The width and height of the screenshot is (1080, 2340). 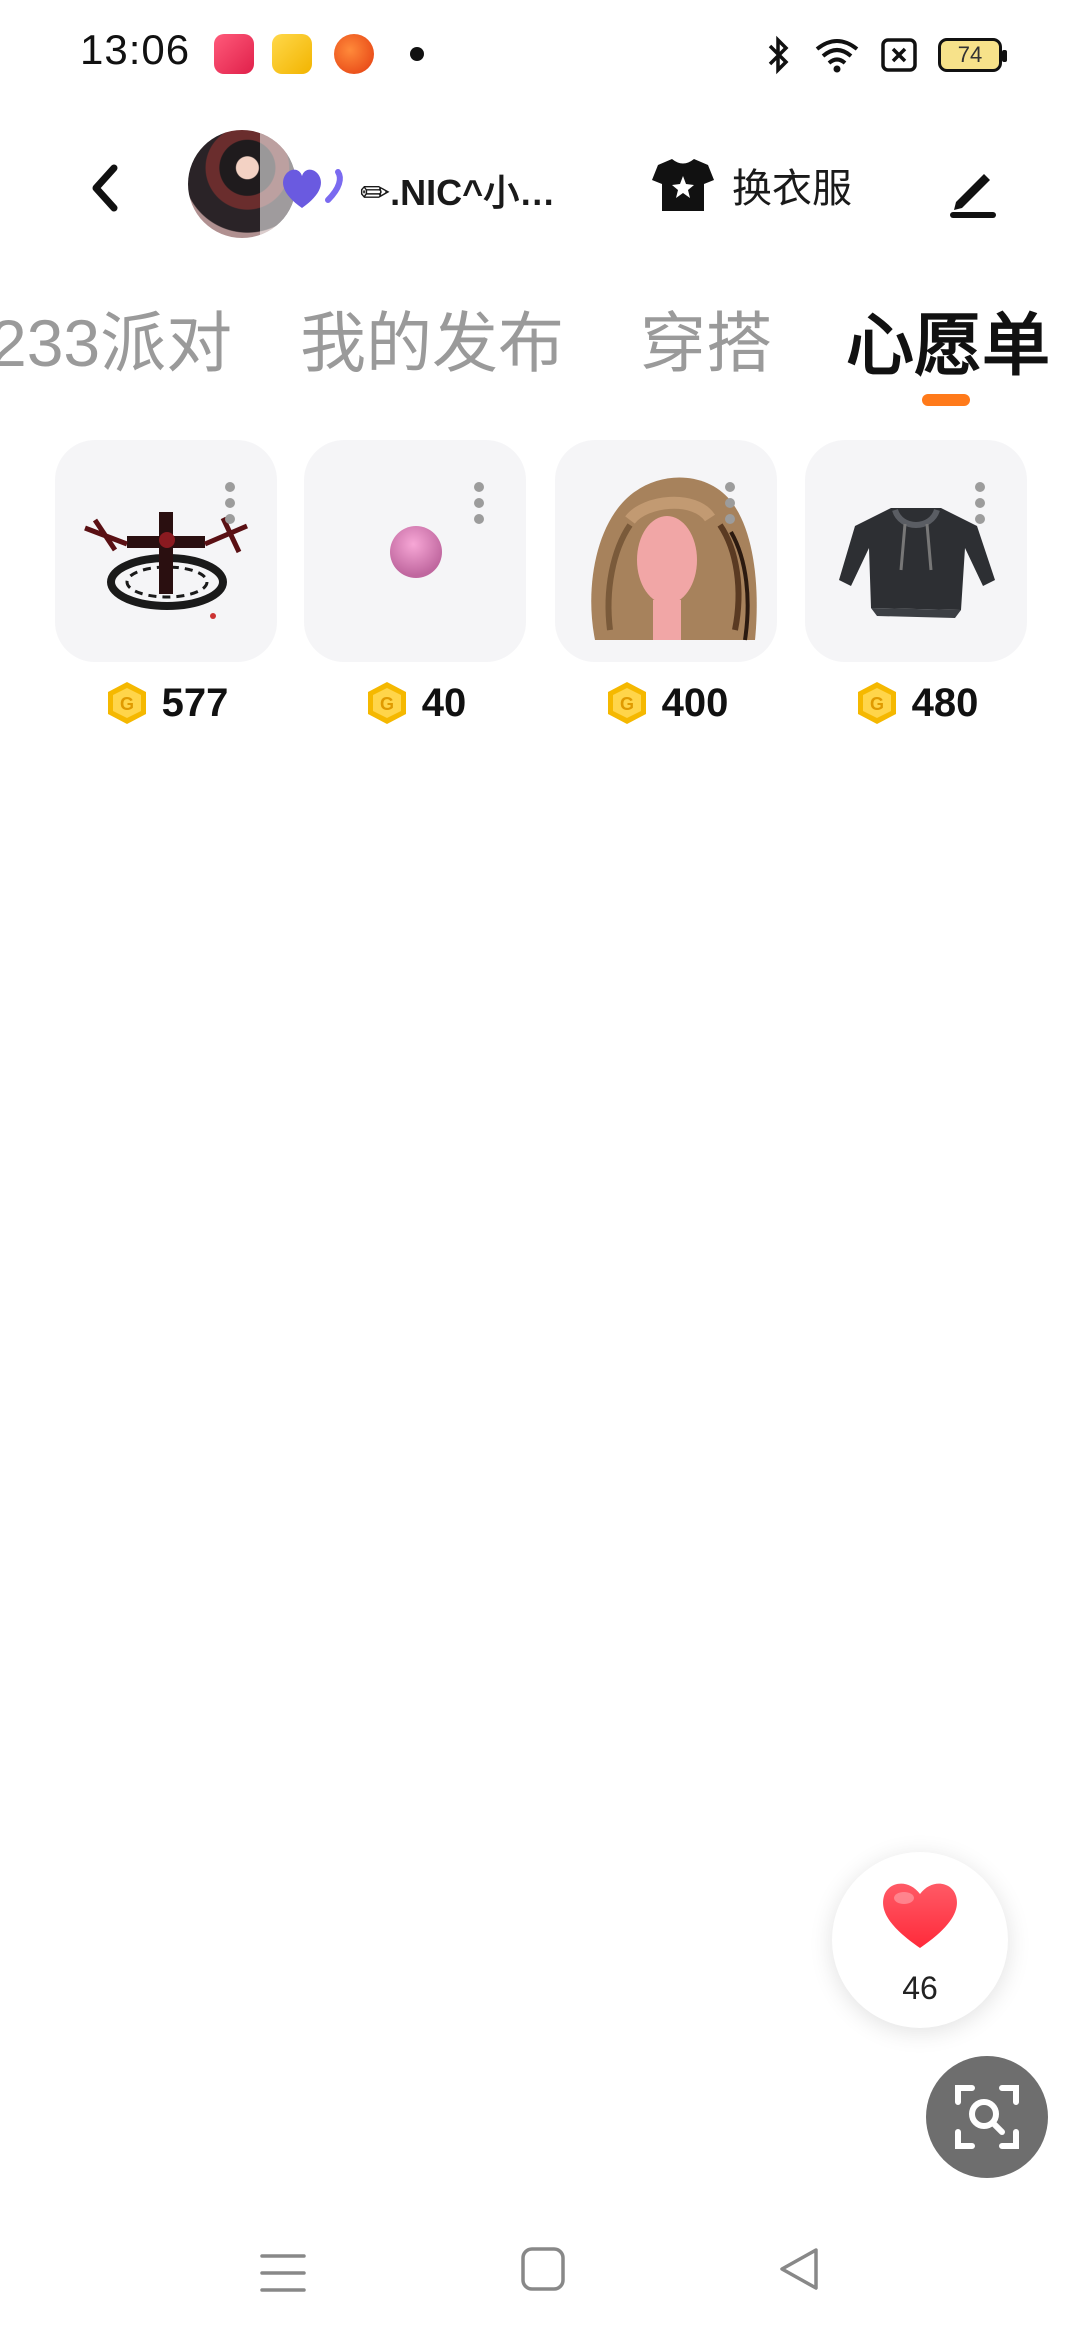 What do you see at coordinates (116, 338) in the screenshot?
I see `tab-party: 233派对` at bounding box center [116, 338].